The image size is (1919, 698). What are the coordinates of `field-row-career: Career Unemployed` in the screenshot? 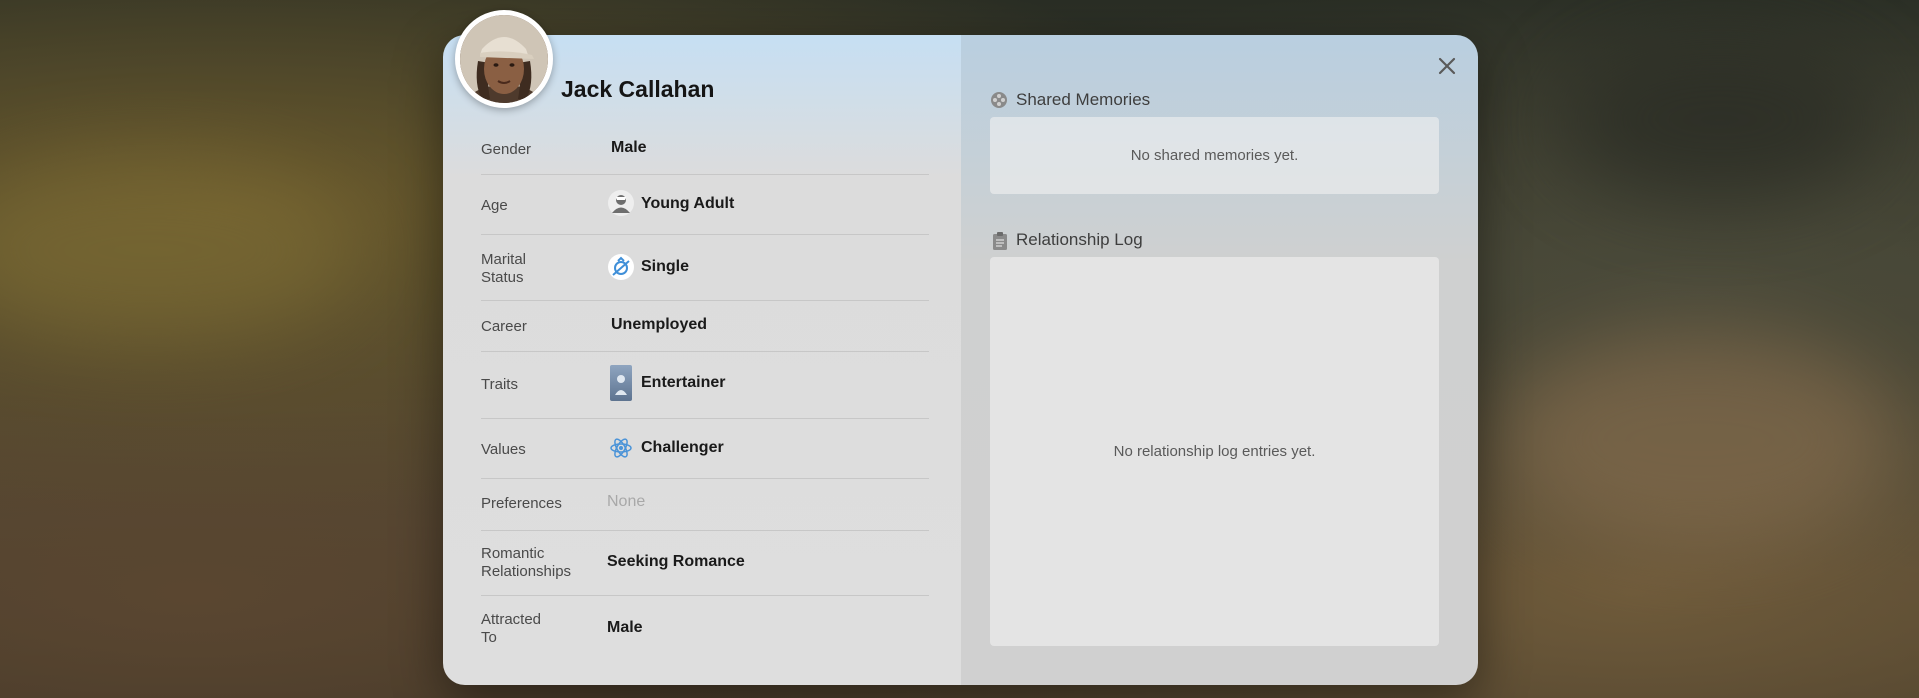 It's located at (705, 326).